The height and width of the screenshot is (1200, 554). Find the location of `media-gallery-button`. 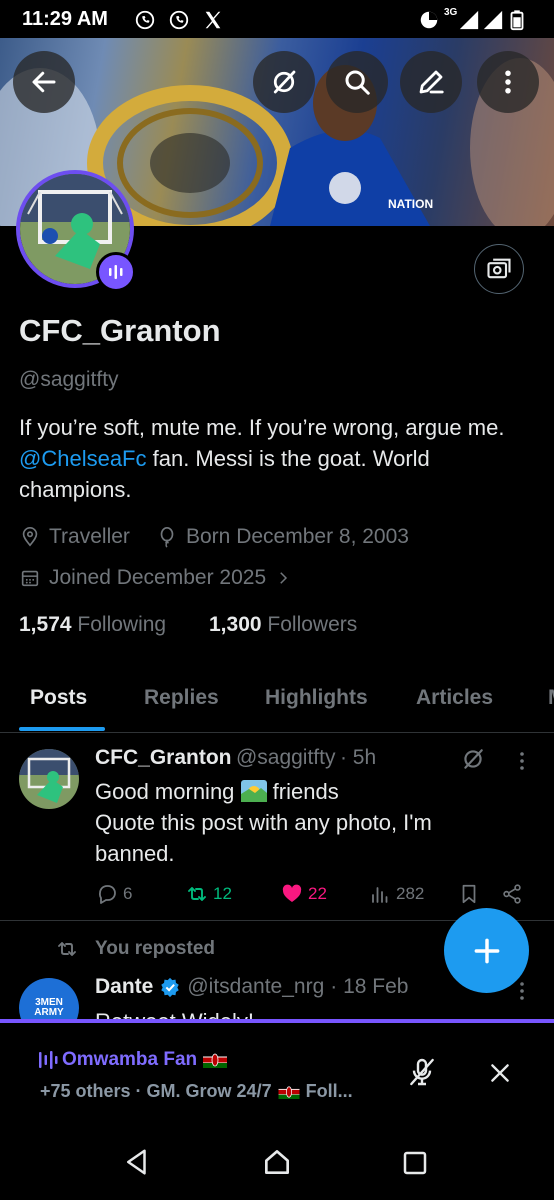

media-gallery-button is located at coordinates (499, 269).